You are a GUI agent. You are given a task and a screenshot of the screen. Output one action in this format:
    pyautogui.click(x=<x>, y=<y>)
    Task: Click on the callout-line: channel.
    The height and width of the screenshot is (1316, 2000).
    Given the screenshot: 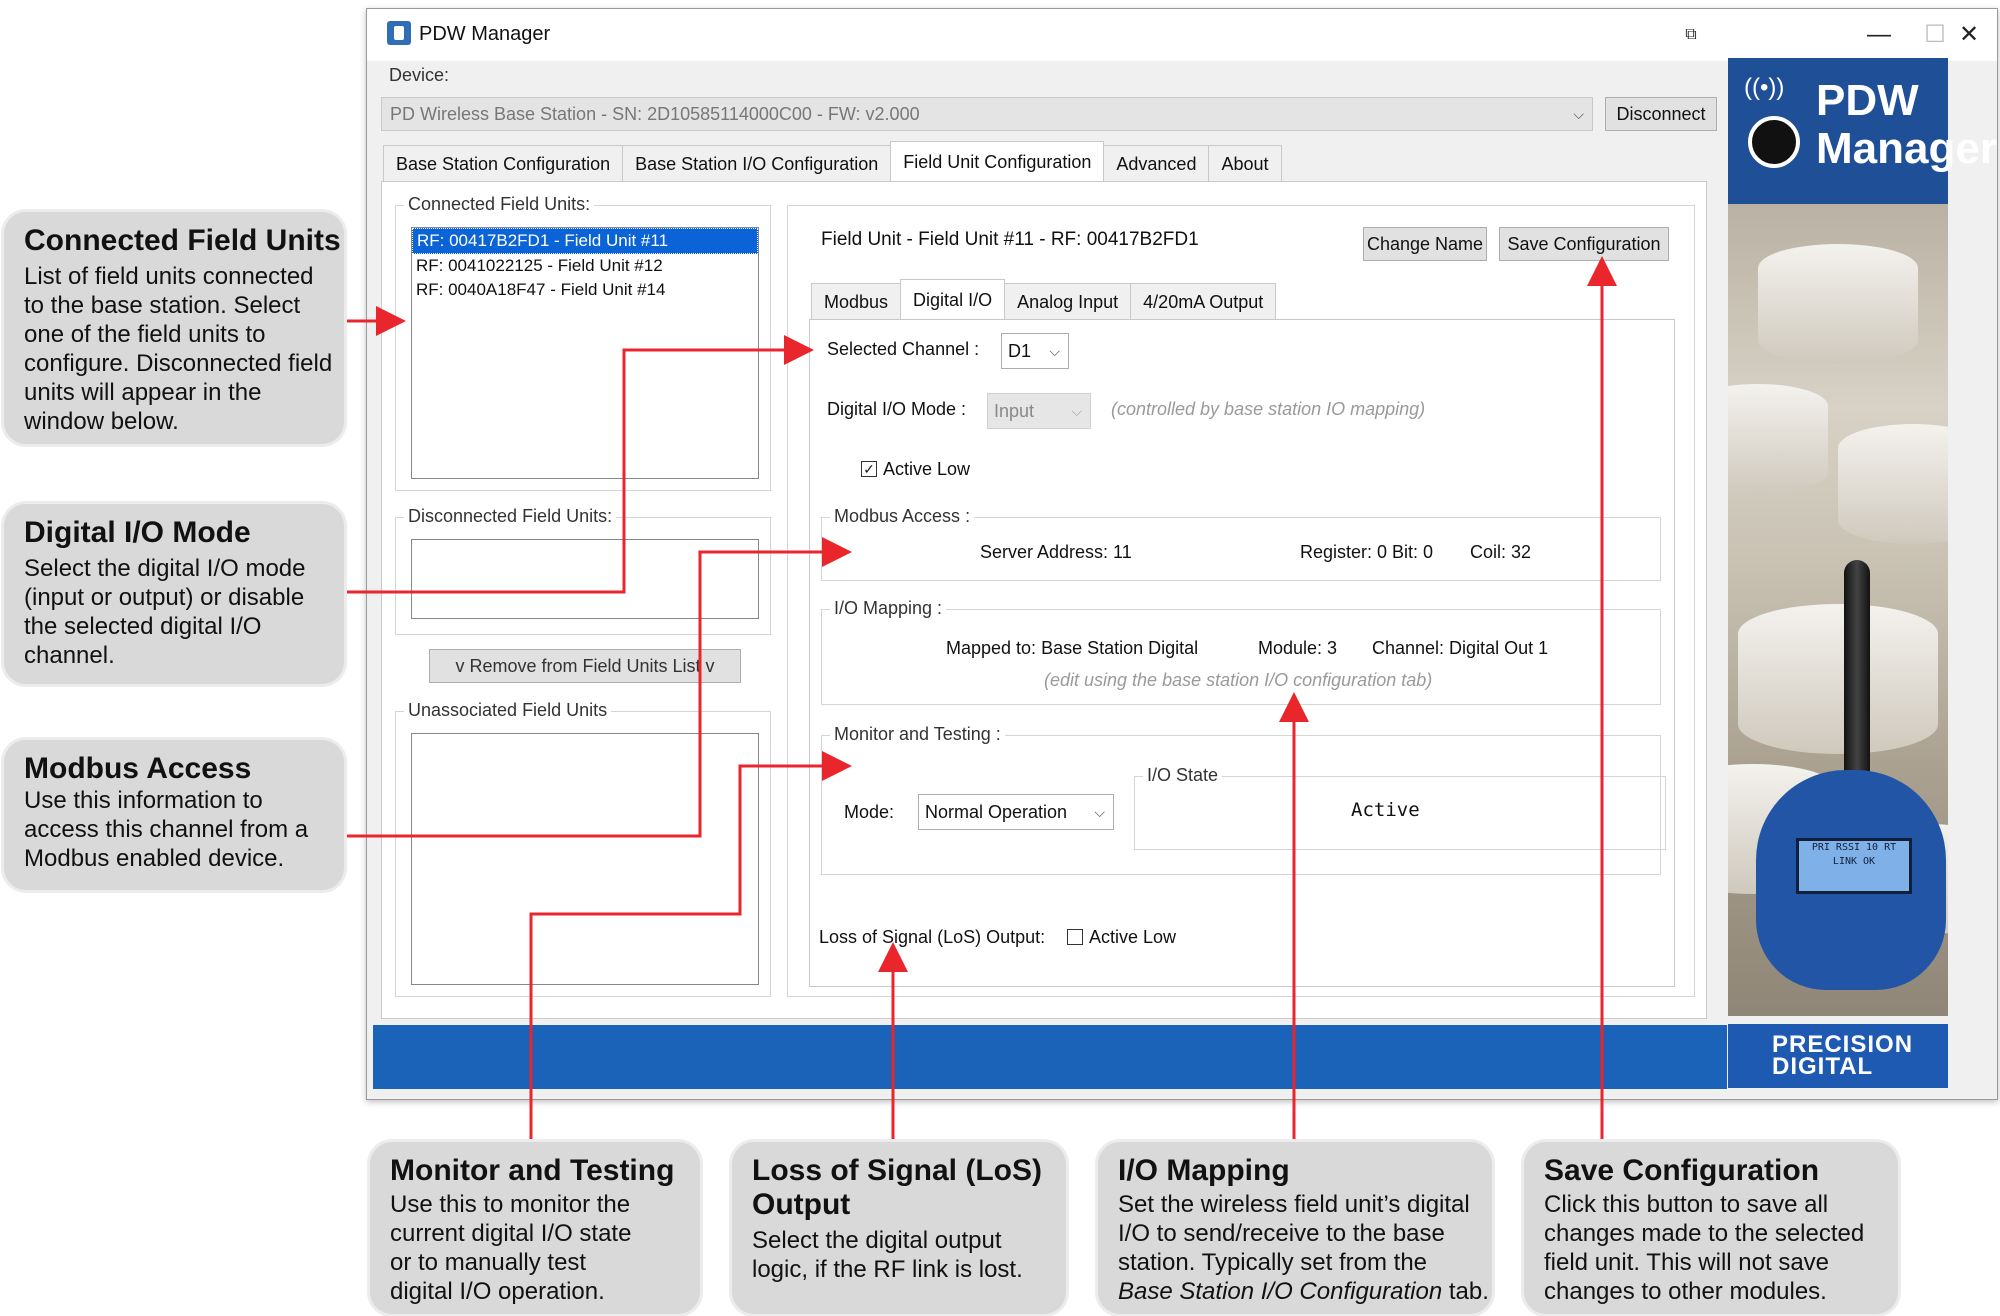 What is the action you would take?
    pyautogui.click(x=69, y=655)
    